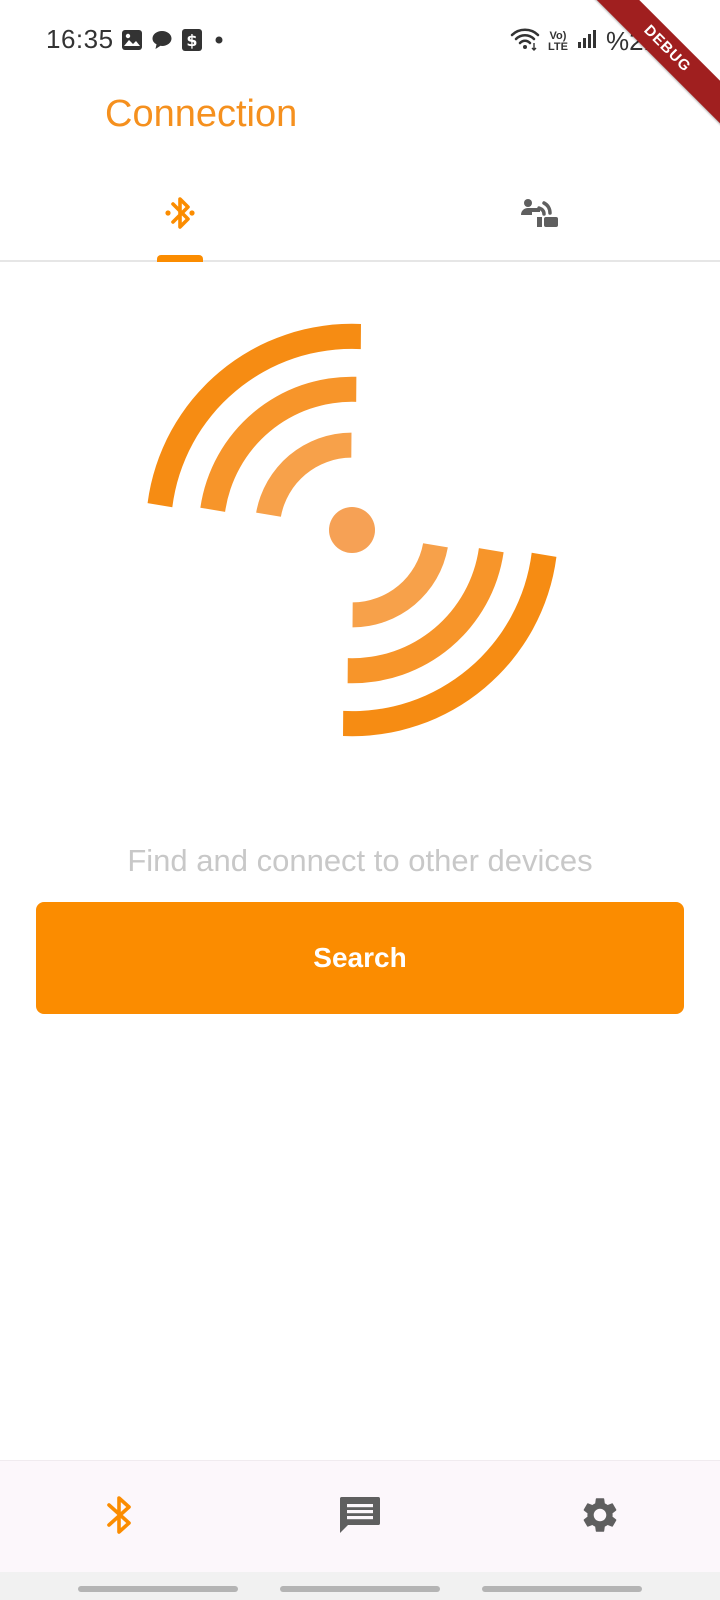 Image resolution: width=720 pixels, height=1600 pixels. Describe the element at coordinates (174, 42) in the screenshot. I see `notification-icons: $` at that location.